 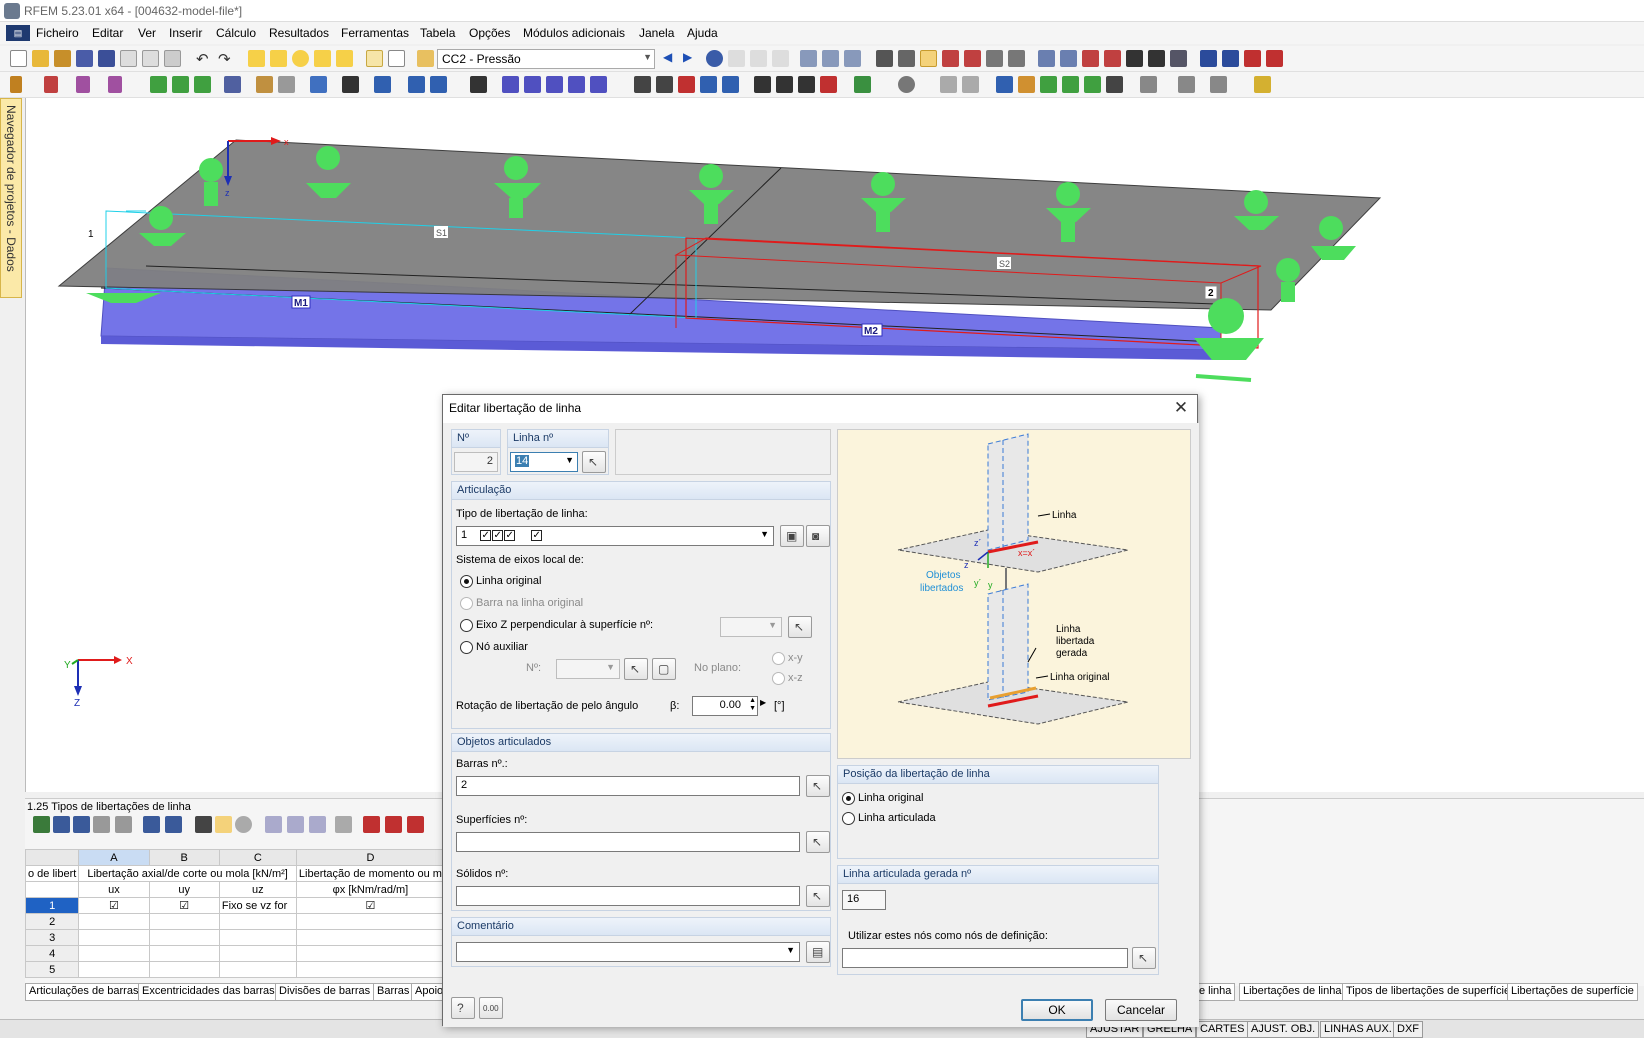 I want to click on tab-member-divisions: Divisões de barras, so click(x=325, y=992).